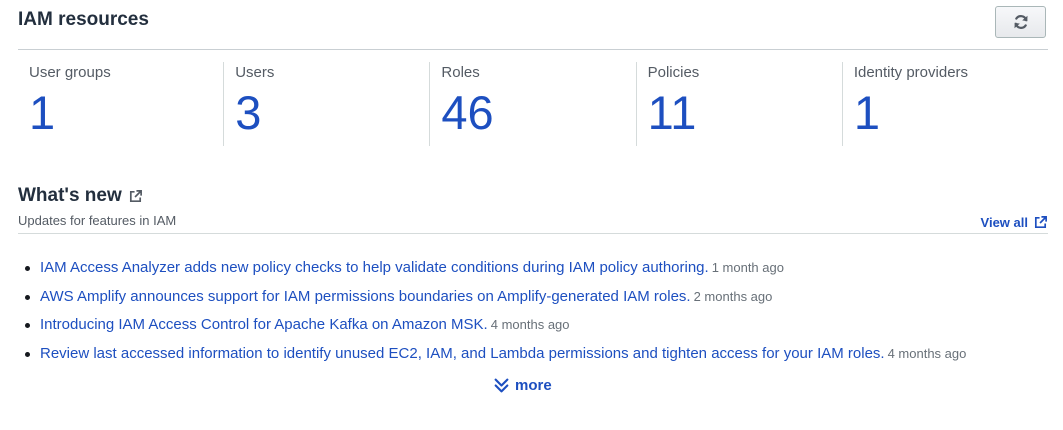 Image resolution: width=1063 pixels, height=430 pixels. I want to click on stat-label: Users, so click(255, 72).